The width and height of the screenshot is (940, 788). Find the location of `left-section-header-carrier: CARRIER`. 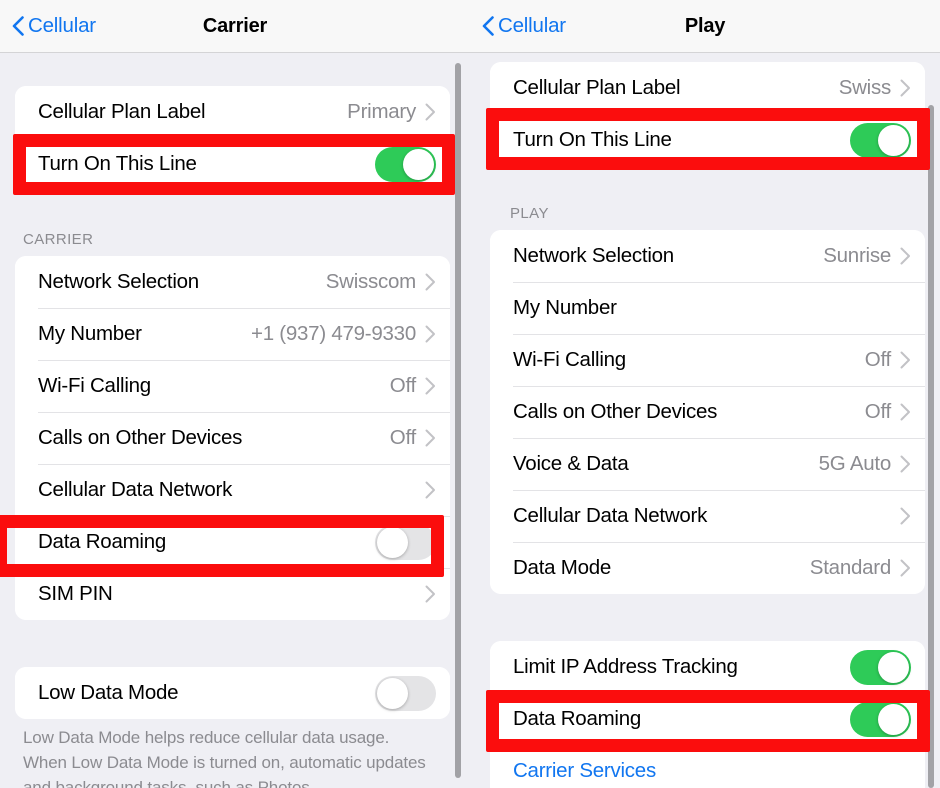

left-section-header-carrier: CARRIER is located at coordinates (58, 239).